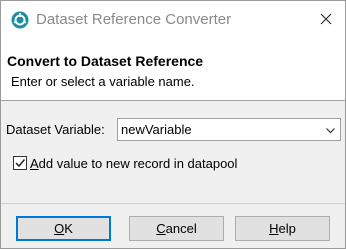  What do you see at coordinates (138, 163) in the screenshot?
I see `label-text: dd value to new record in datapool` at bounding box center [138, 163].